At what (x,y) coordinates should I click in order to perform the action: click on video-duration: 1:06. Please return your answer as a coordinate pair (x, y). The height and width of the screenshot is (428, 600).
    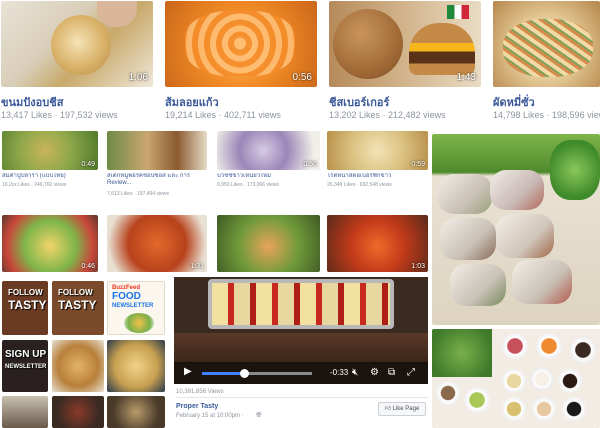
    Looking at the image, I should click on (138, 77).